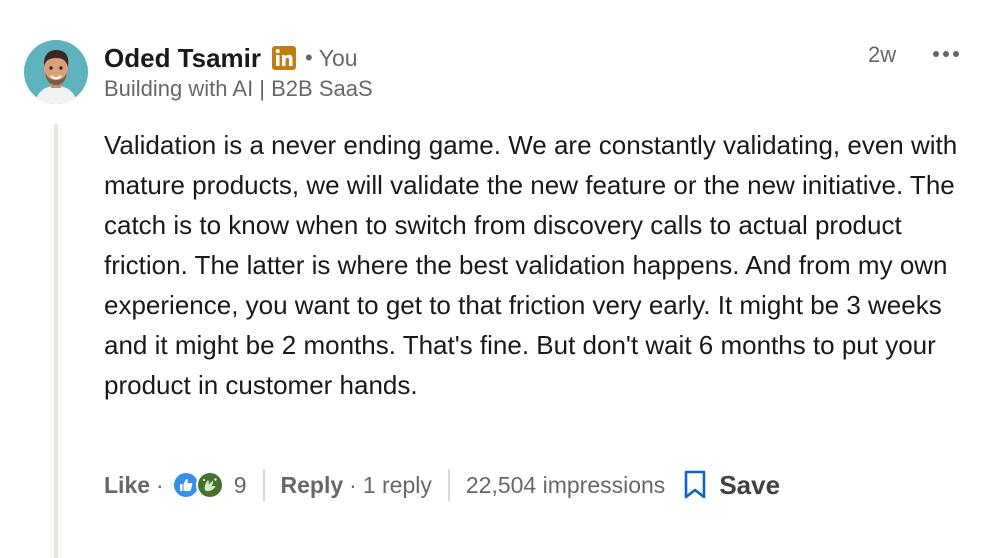 Image resolution: width=1002 pixels, height=558 pixels. Describe the element at coordinates (56, 72) in the screenshot. I see `avatar` at that location.